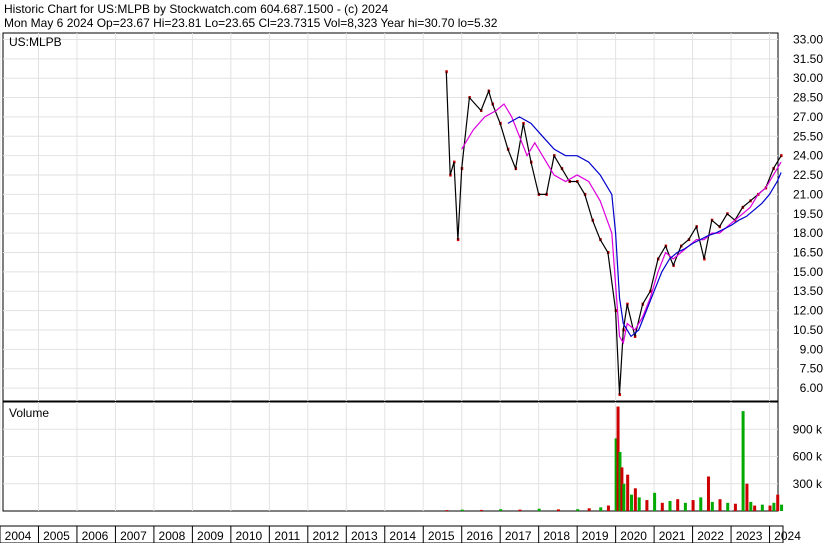  Describe the element at coordinates (808, 39) in the screenshot. I see `price-tick-label: 33.00` at that location.